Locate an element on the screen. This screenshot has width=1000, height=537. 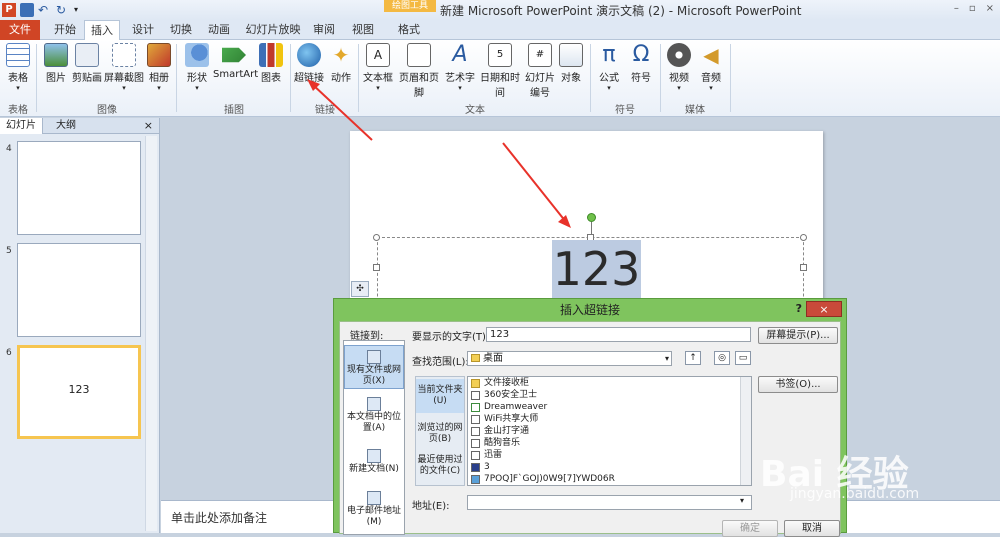
baidu-watermark-url: jingyan.baidu.com is located at coordinates (855, 494).